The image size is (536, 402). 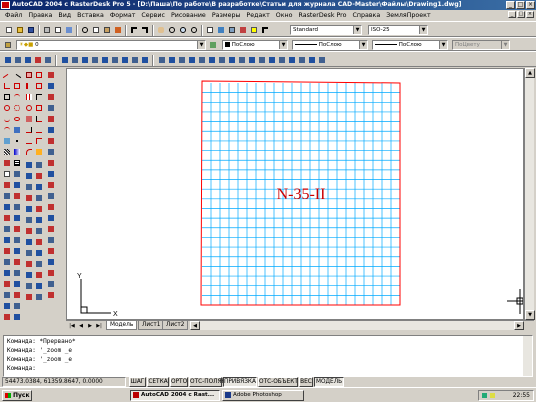 What do you see at coordinates (39, 286) in the screenshot?
I see `raster-edit-24-icon` at bounding box center [39, 286].